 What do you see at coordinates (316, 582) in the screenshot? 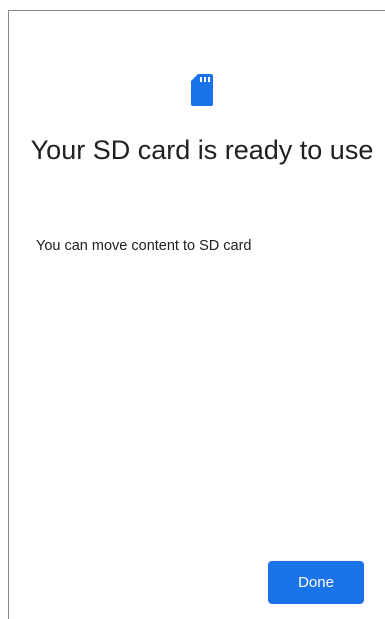
I see `done-button: Done` at bounding box center [316, 582].